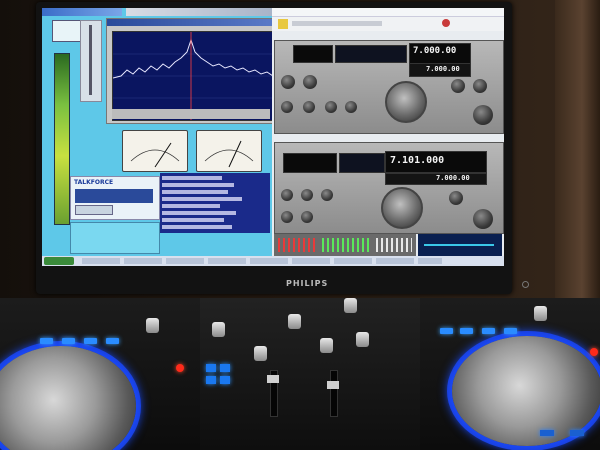 This screenshot has width=600, height=450. Describe the element at coordinates (191, 22) in the screenshot. I see `spectrum-titlebar` at that location.